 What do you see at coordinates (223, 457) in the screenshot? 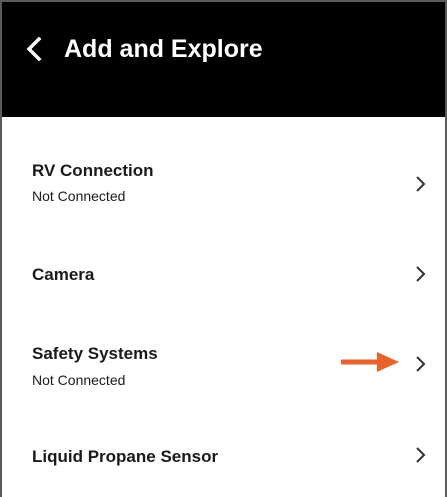
I see `list-item-liquid-propane-sensor: Liquid Propane Sensor` at bounding box center [223, 457].